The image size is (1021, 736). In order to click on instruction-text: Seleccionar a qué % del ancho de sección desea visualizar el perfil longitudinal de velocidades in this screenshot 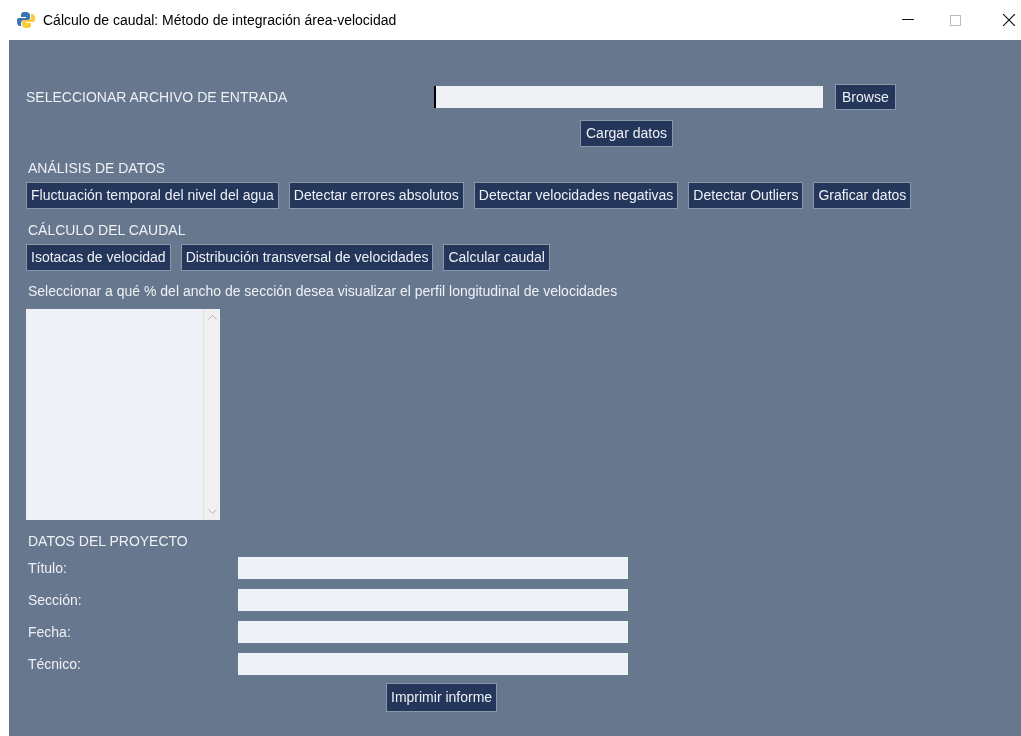, I will do `click(323, 291)`.